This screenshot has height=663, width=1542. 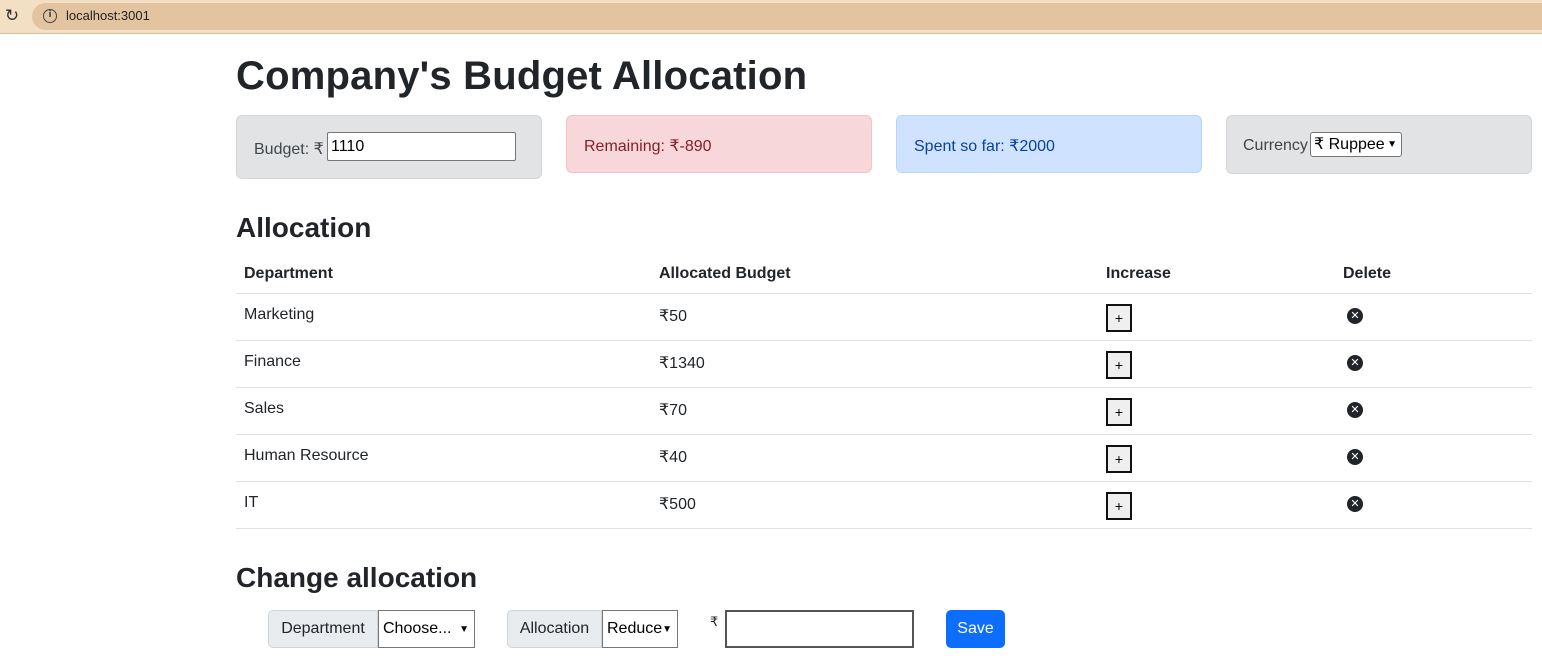 What do you see at coordinates (725, 273) in the screenshot?
I see `header-allocated-budget: Allocated Budget` at bounding box center [725, 273].